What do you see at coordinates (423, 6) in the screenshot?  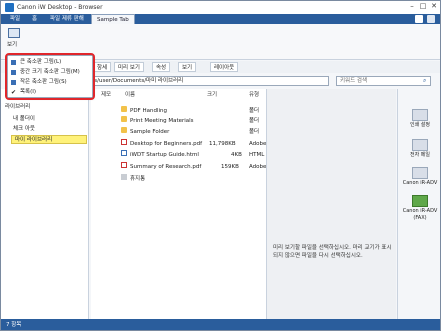 I see `maximize-icon: □` at bounding box center [423, 6].